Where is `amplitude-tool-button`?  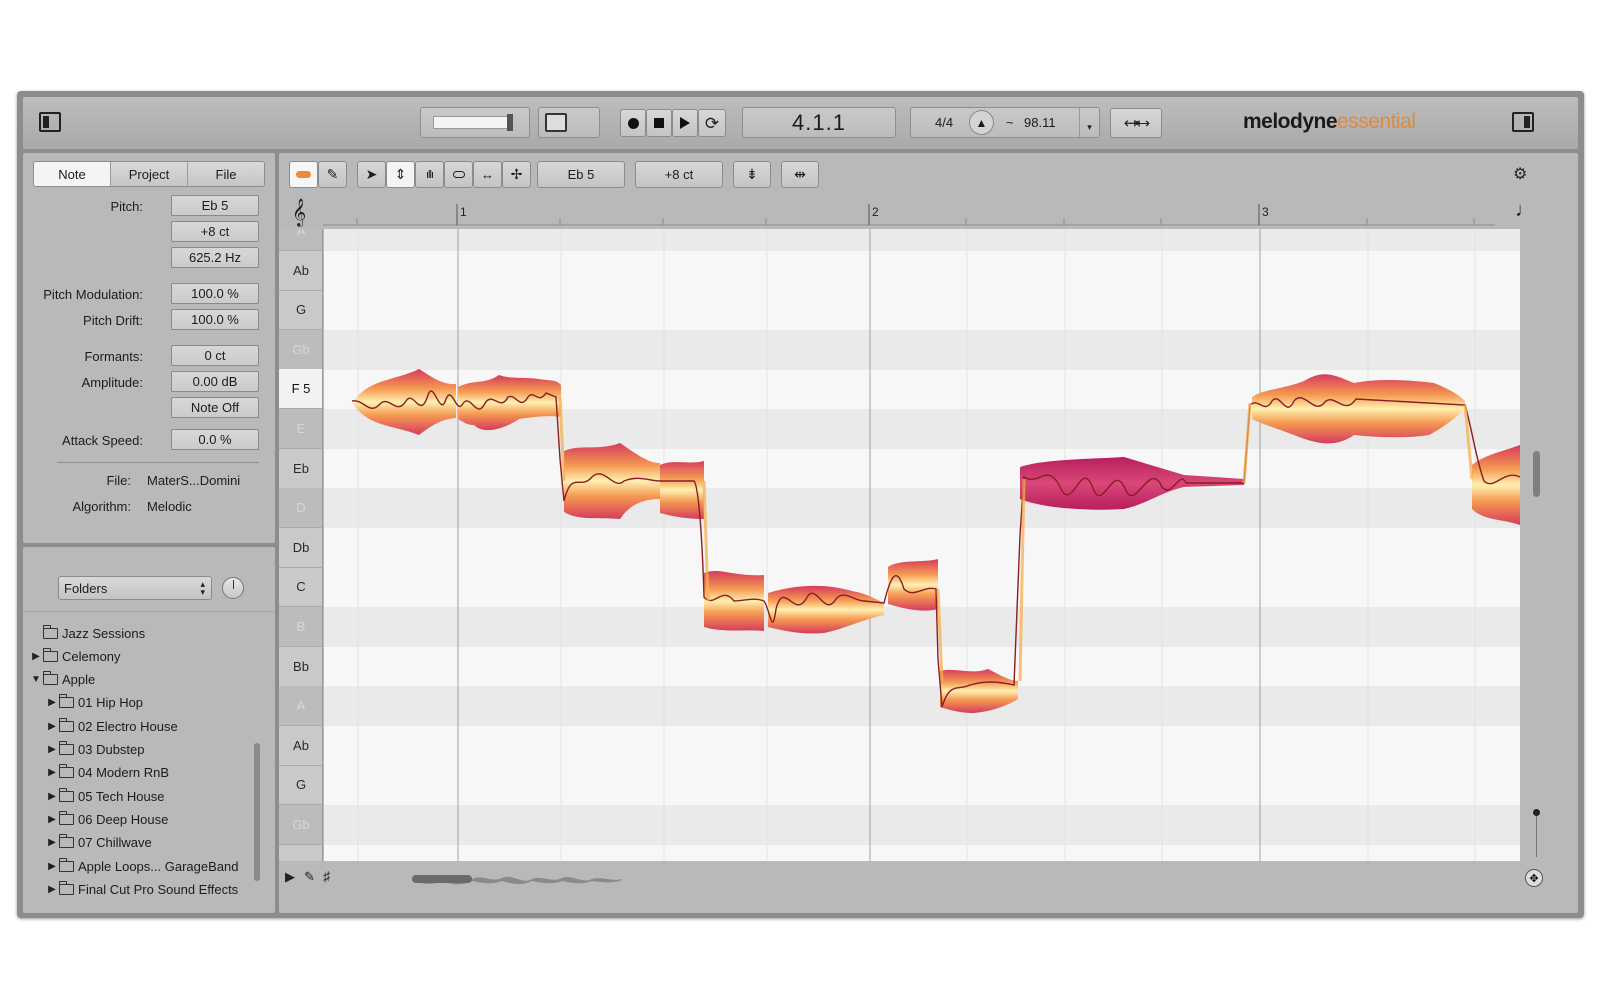 amplitude-tool-button is located at coordinates (458, 174).